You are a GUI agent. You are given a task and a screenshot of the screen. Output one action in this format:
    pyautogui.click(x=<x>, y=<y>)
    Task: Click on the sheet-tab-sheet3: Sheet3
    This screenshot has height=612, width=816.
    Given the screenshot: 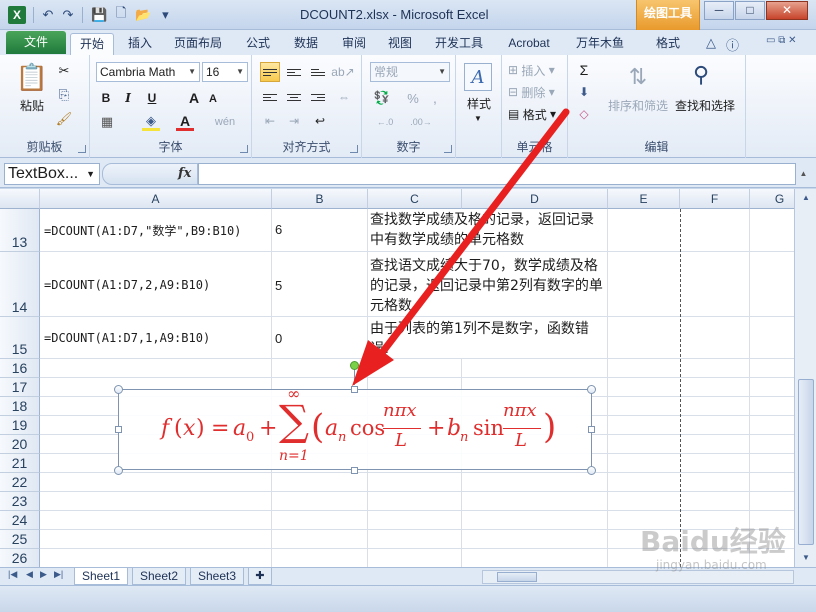 What is the action you would take?
    pyautogui.click(x=217, y=576)
    